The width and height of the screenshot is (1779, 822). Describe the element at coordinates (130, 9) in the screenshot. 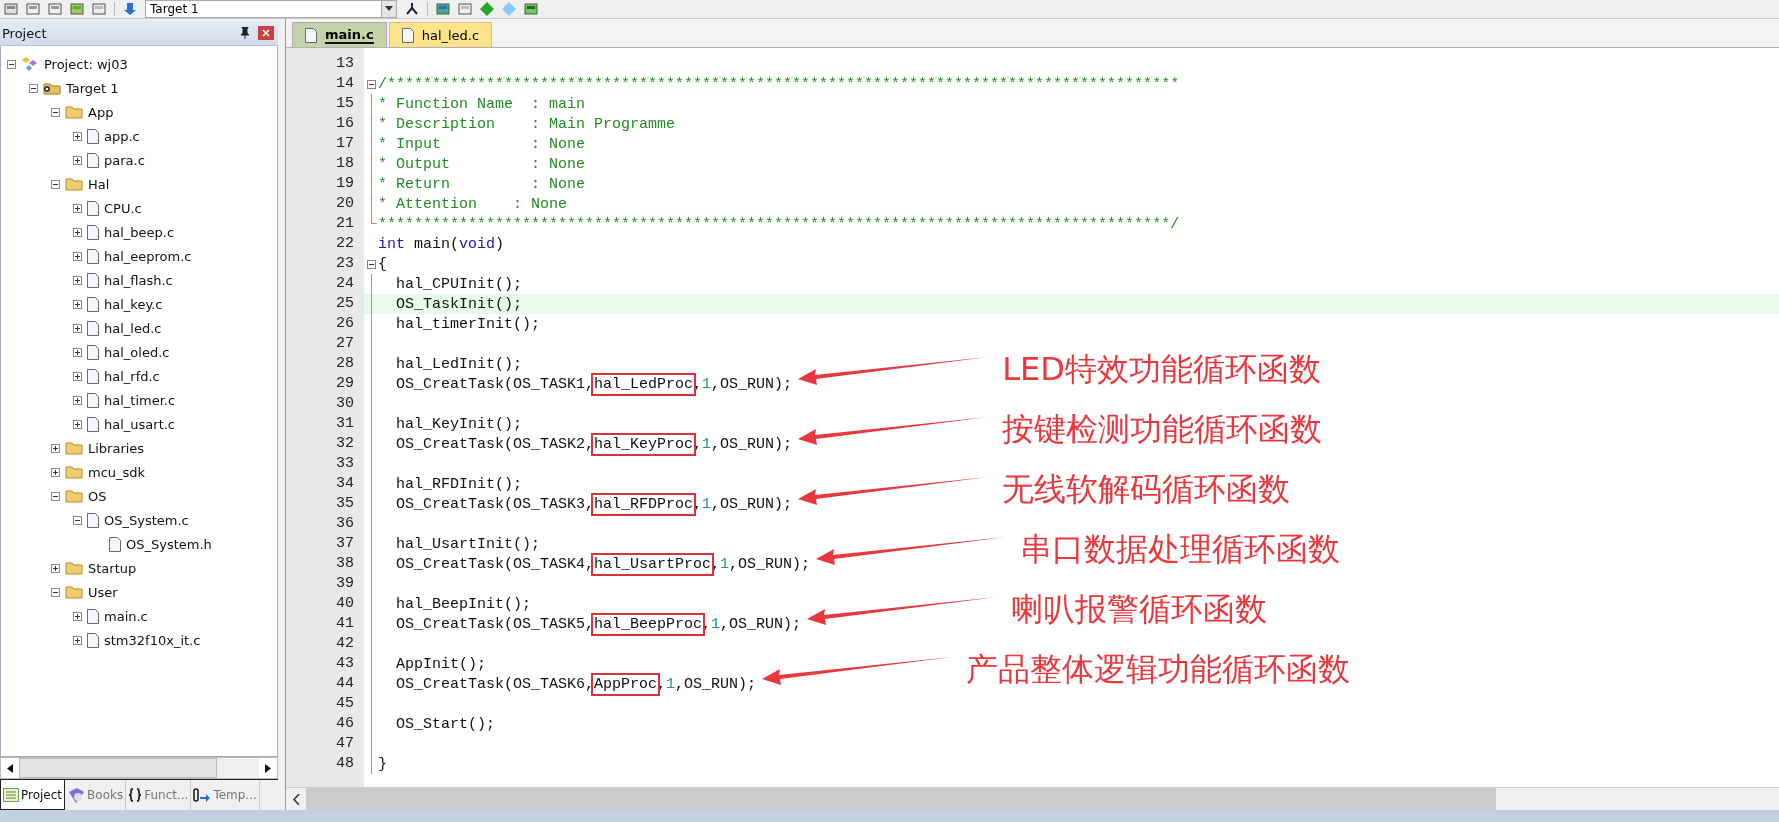

I see `download-icon` at that location.